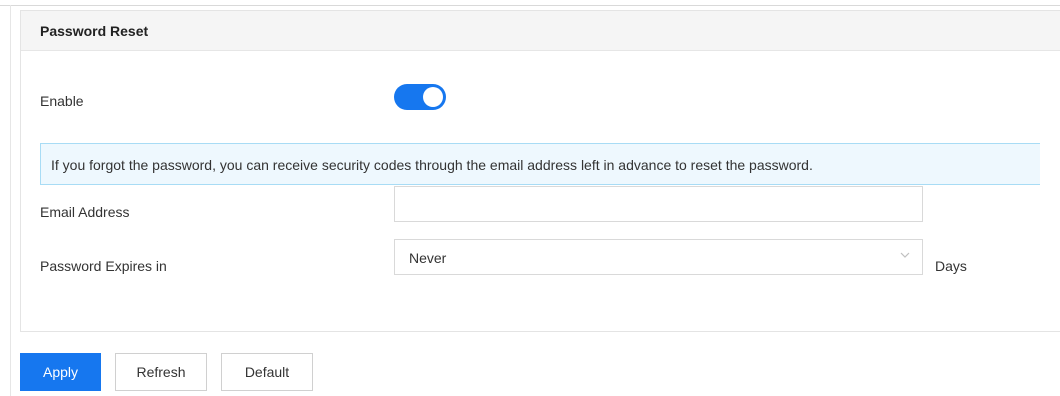 Image resolution: width=1060 pixels, height=396 pixels. Describe the element at coordinates (428, 258) in the screenshot. I see `password-expires-value: Never` at that location.